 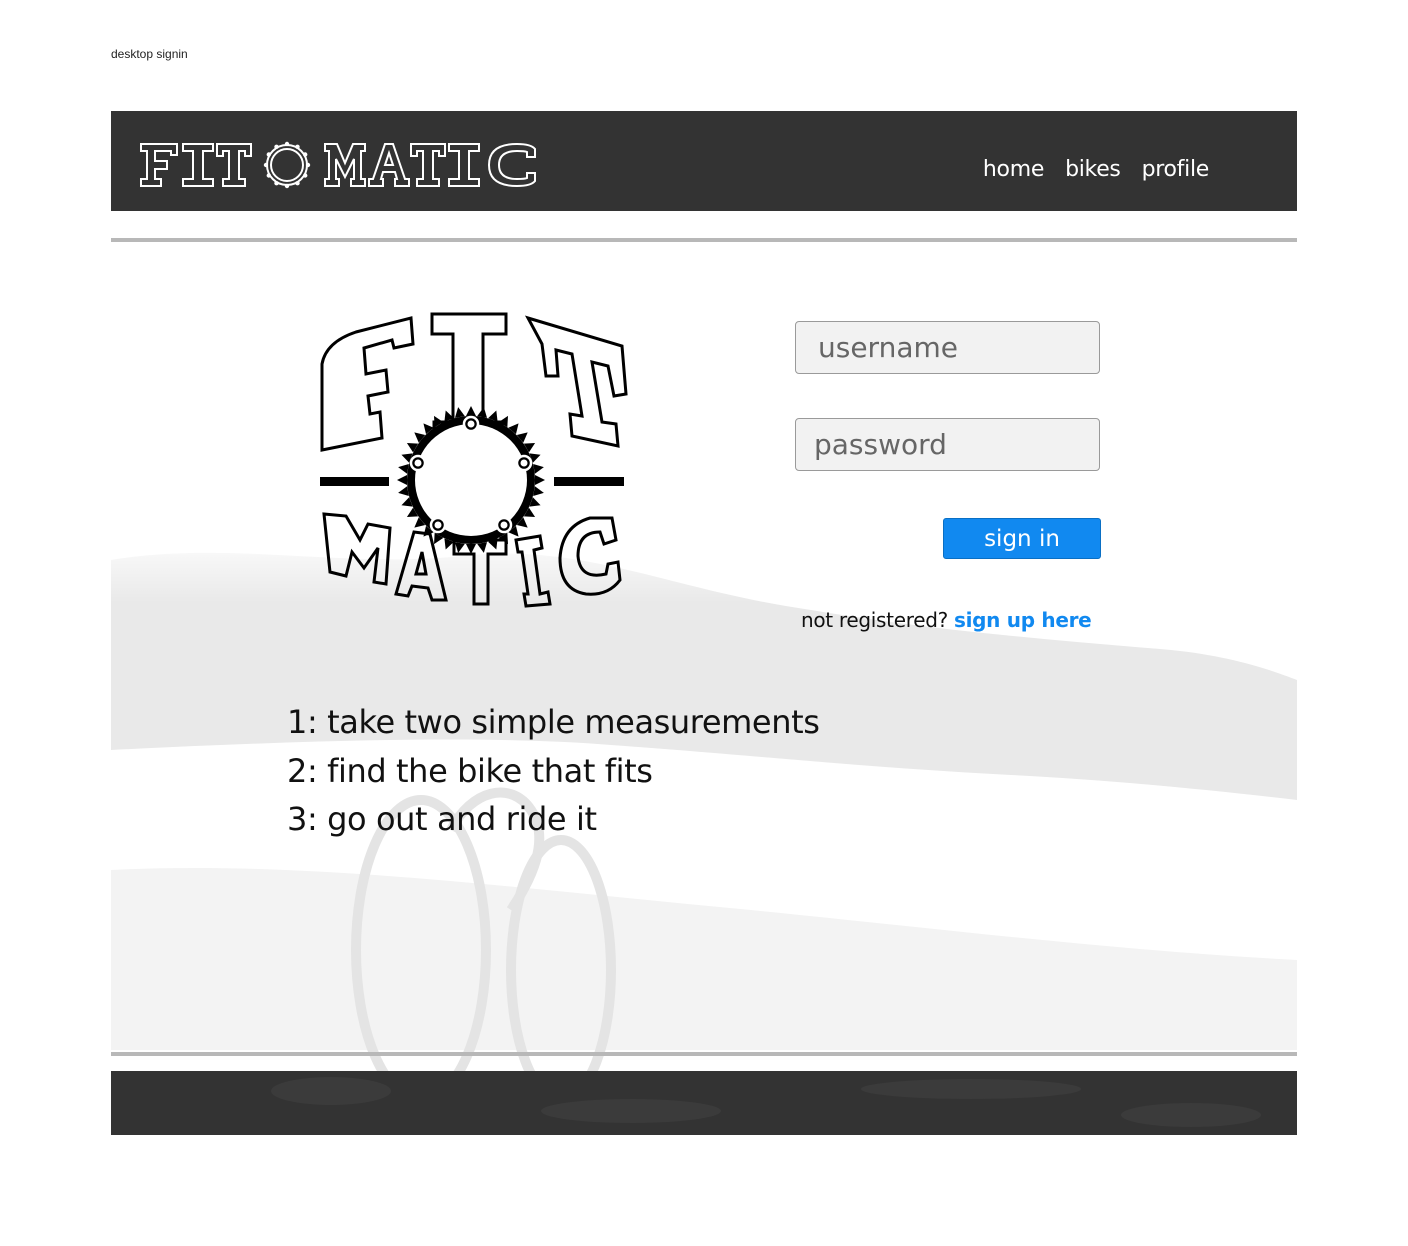 I want to click on site-header: home bikes profile, so click(x=704, y=161).